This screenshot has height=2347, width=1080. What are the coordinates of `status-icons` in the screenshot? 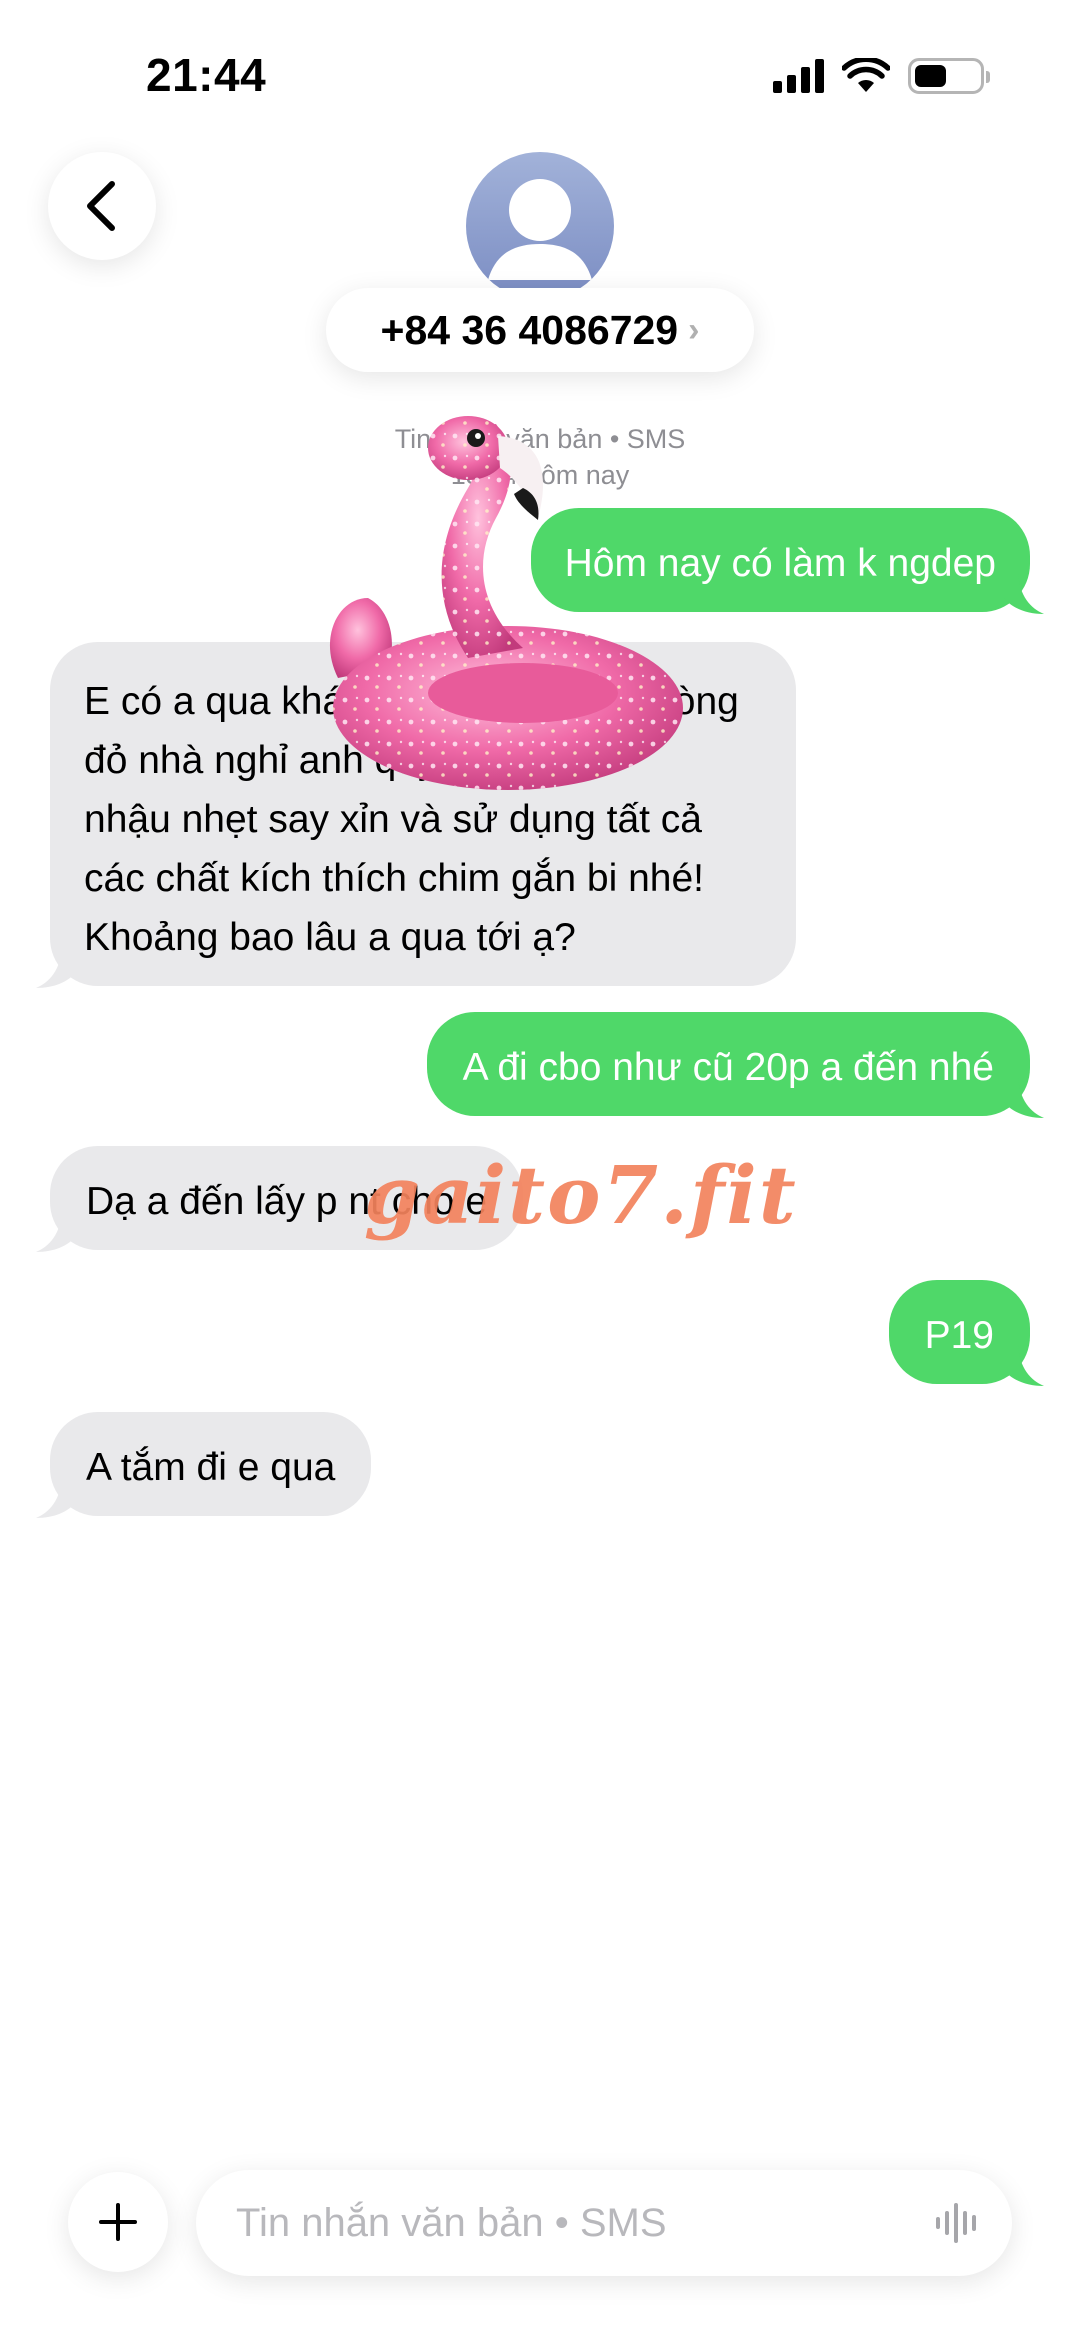 It's located at (881, 76).